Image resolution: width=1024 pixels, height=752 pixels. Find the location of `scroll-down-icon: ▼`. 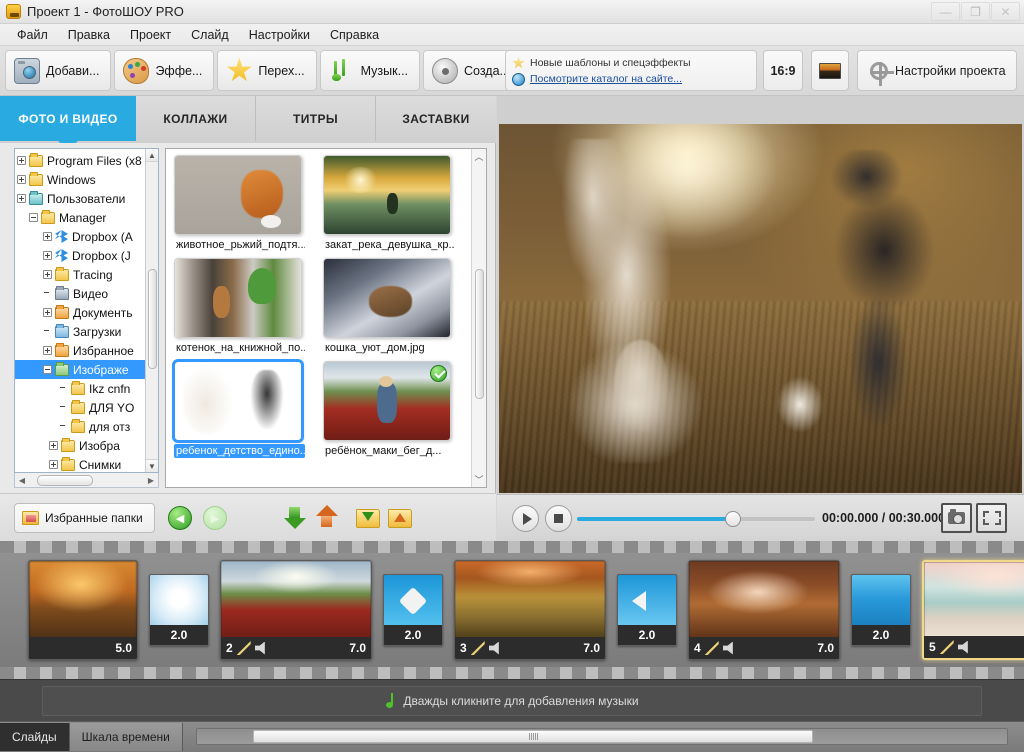

scroll-down-icon: ▼ is located at coordinates (152, 465).